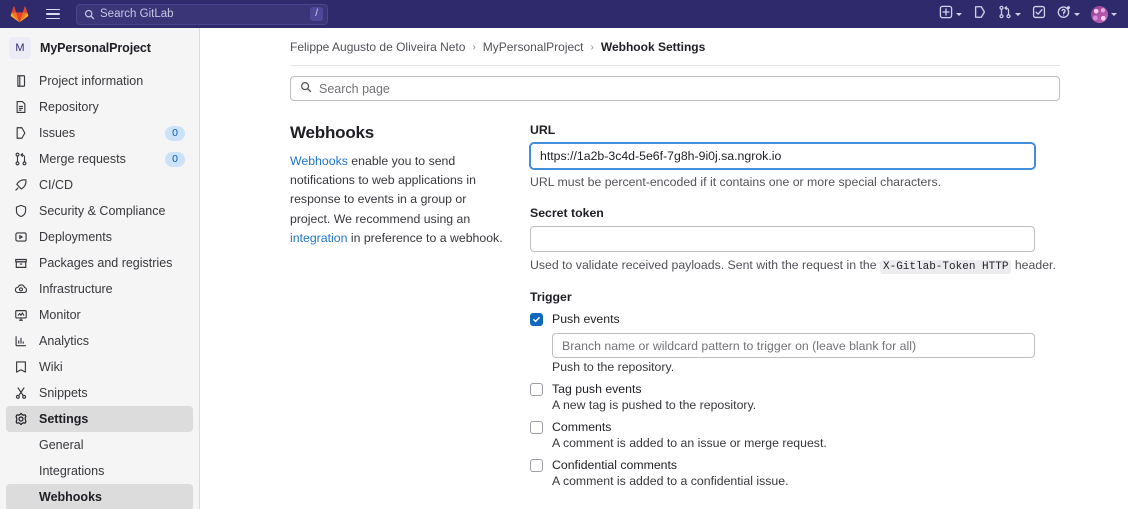 The height and width of the screenshot is (509, 1128). Describe the element at coordinates (99, 393) in the screenshot. I see `sidebar-item-snippets: Snippets` at that location.